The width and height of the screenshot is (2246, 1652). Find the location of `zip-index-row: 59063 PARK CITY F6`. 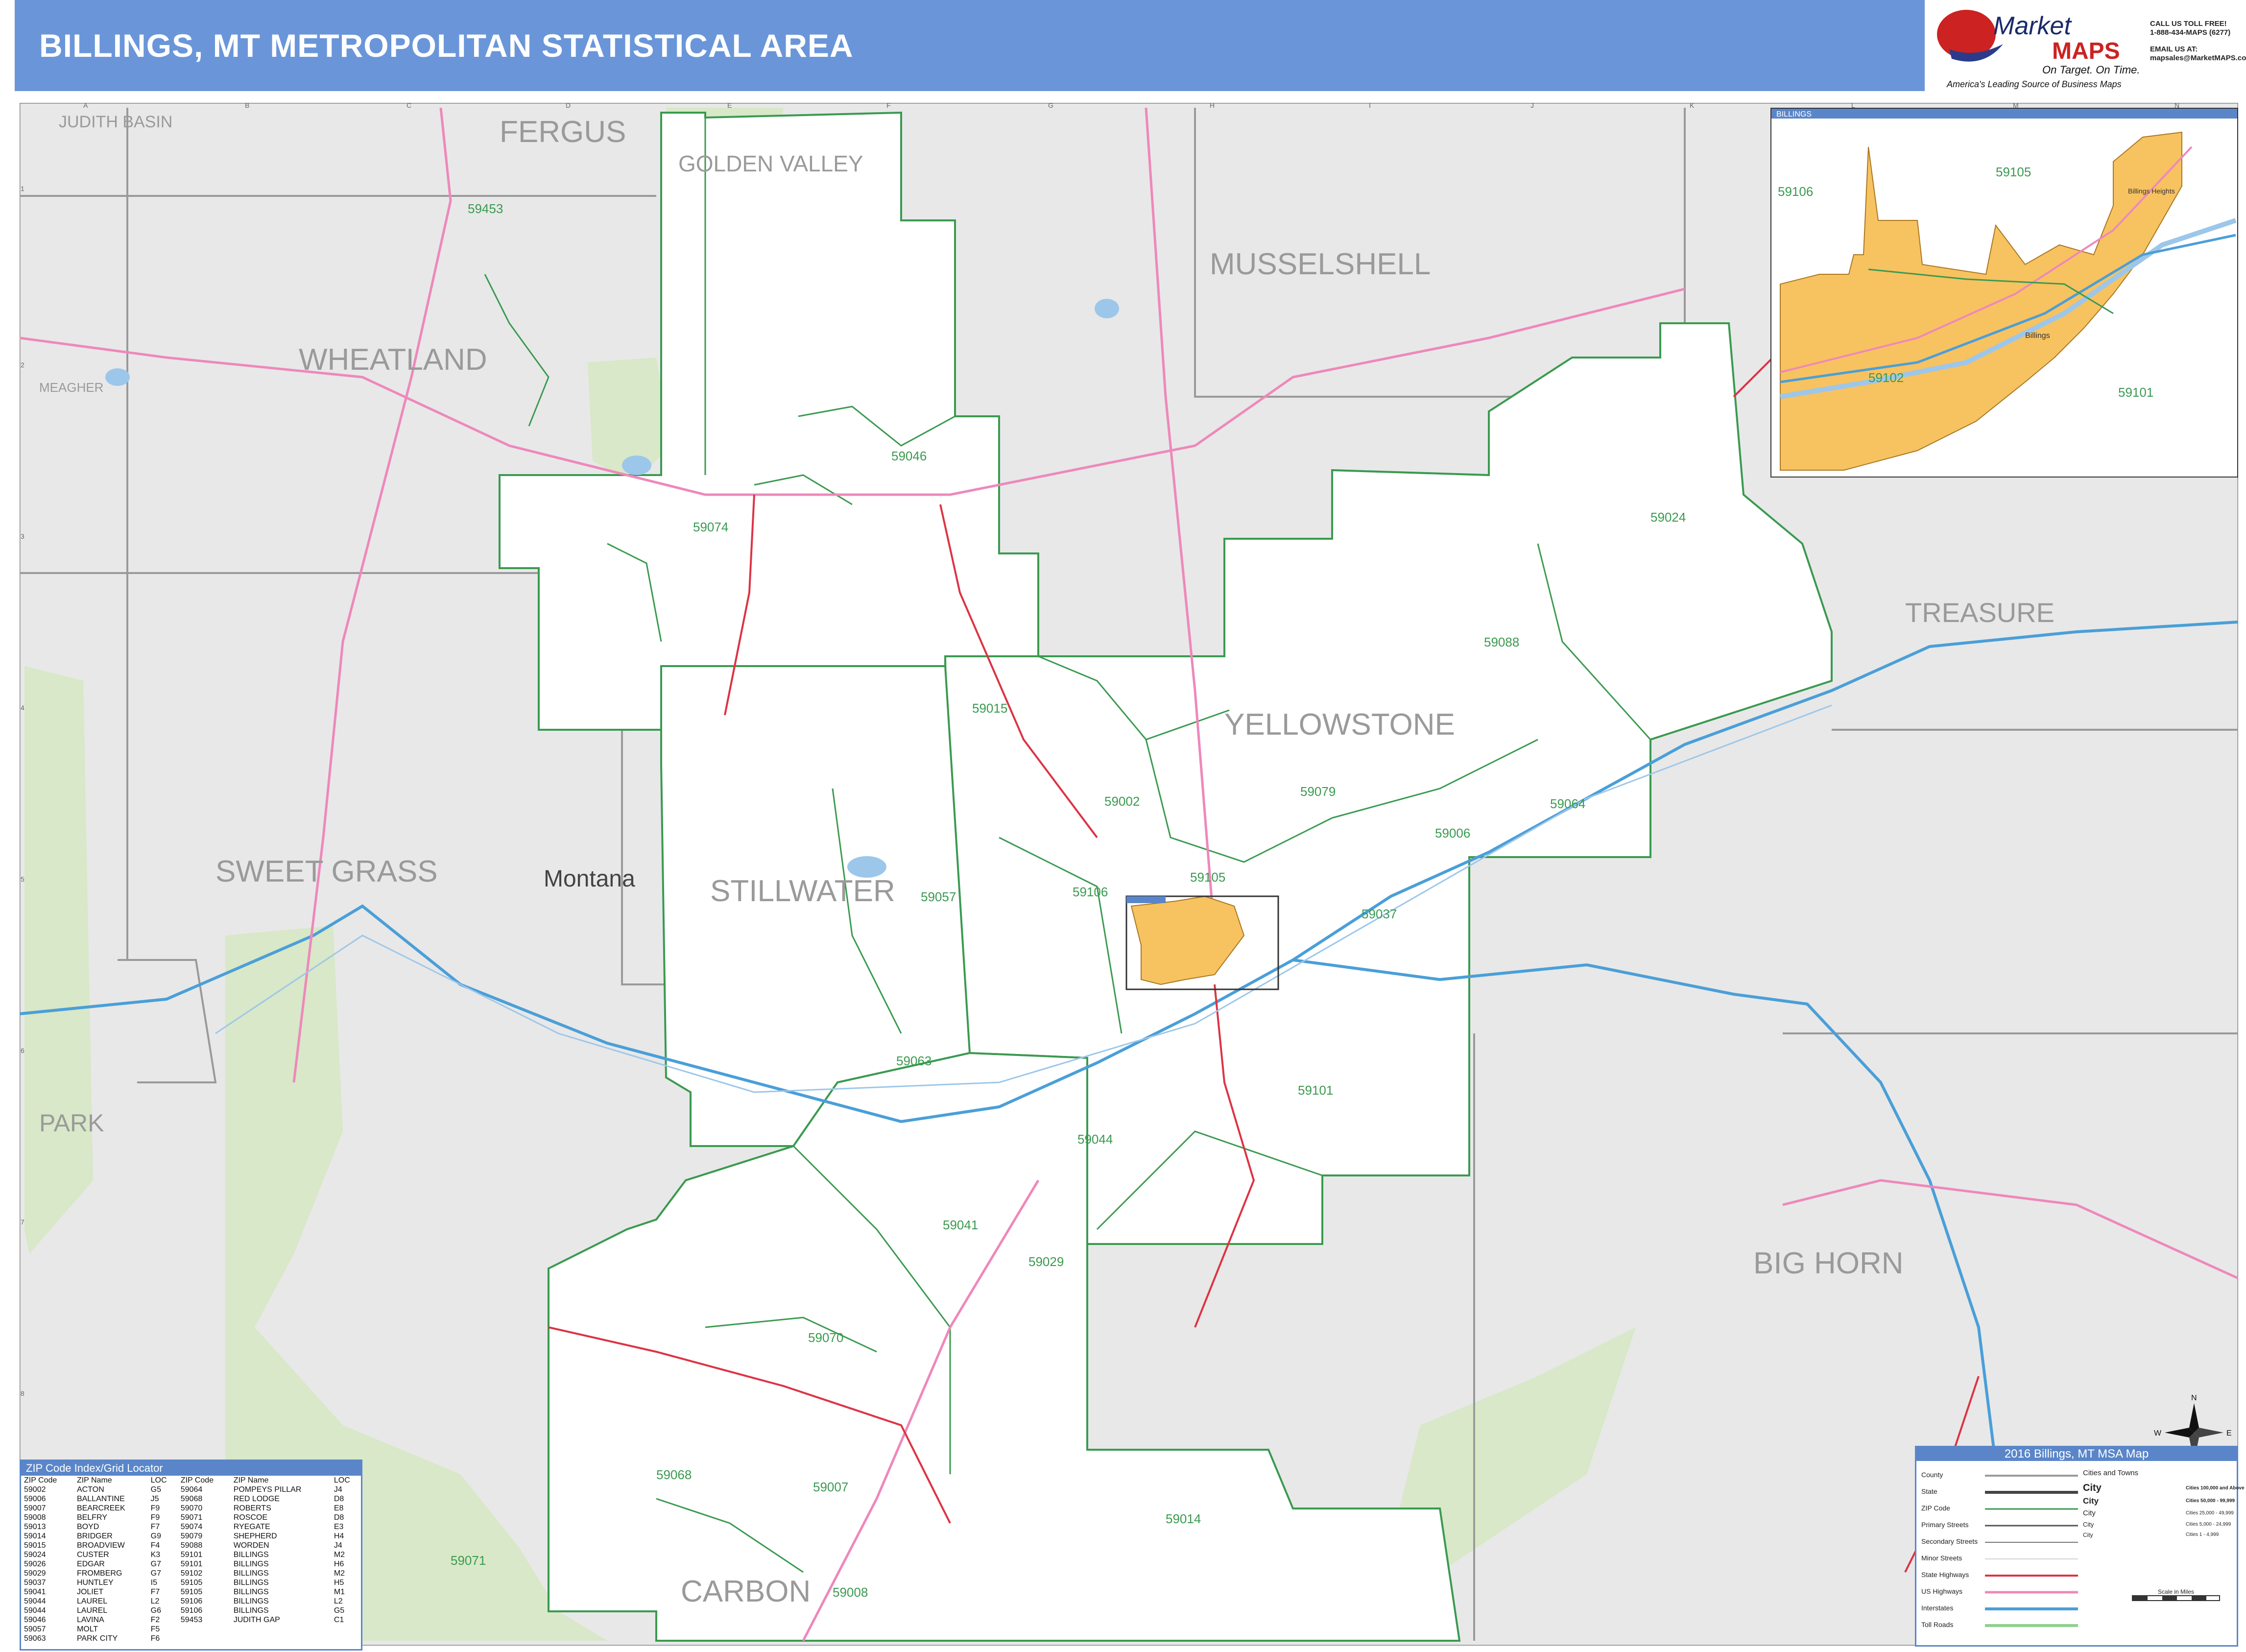

zip-index-row: 59063 PARK CITY F6 is located at coordinates (191, 1638).